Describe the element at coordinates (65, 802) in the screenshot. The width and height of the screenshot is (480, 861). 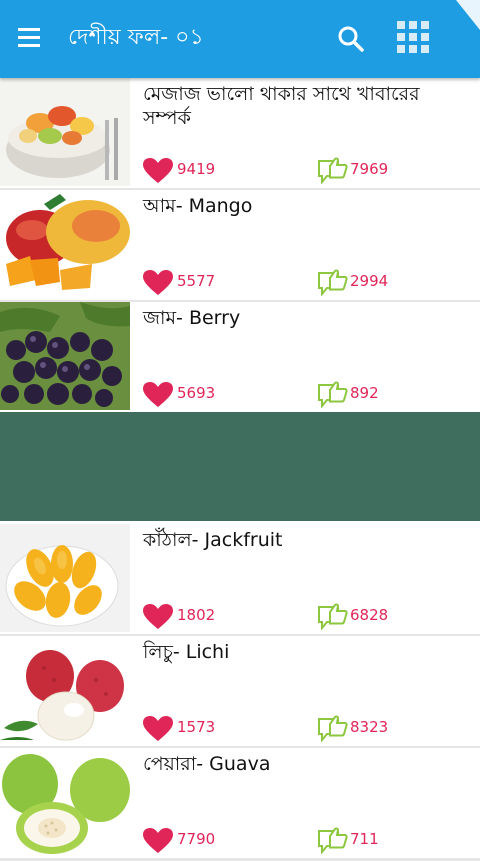
I see `guava-image` at that location.